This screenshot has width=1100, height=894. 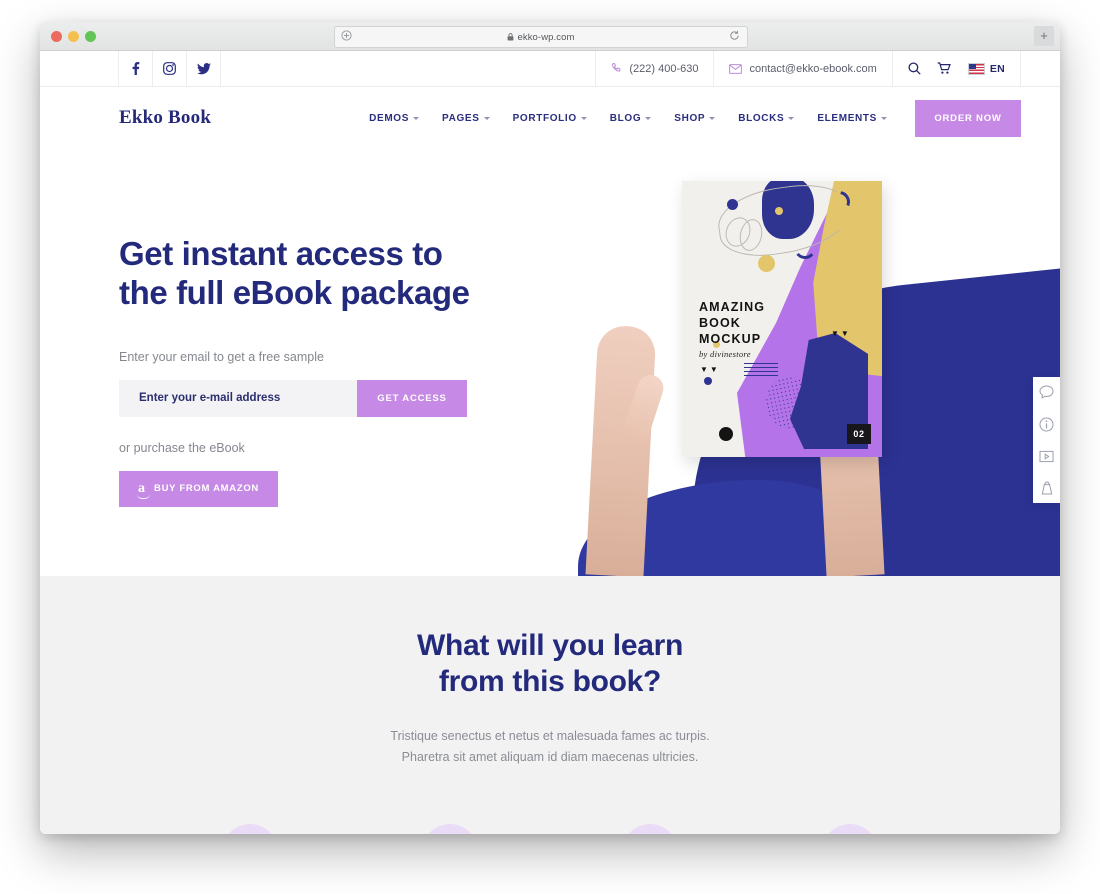 What do you see at coordinates (144, 489) in the screenshot?
I see `amazon-icon: a` at bounding box center [144, 489].